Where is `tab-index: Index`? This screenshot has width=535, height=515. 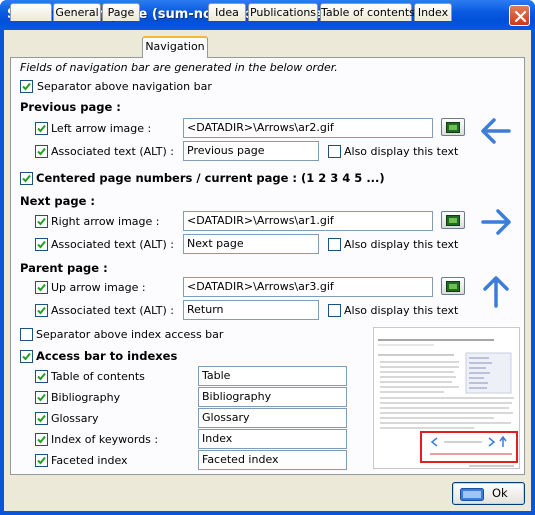
tab-index: Index is located at coordinates (433, 12).